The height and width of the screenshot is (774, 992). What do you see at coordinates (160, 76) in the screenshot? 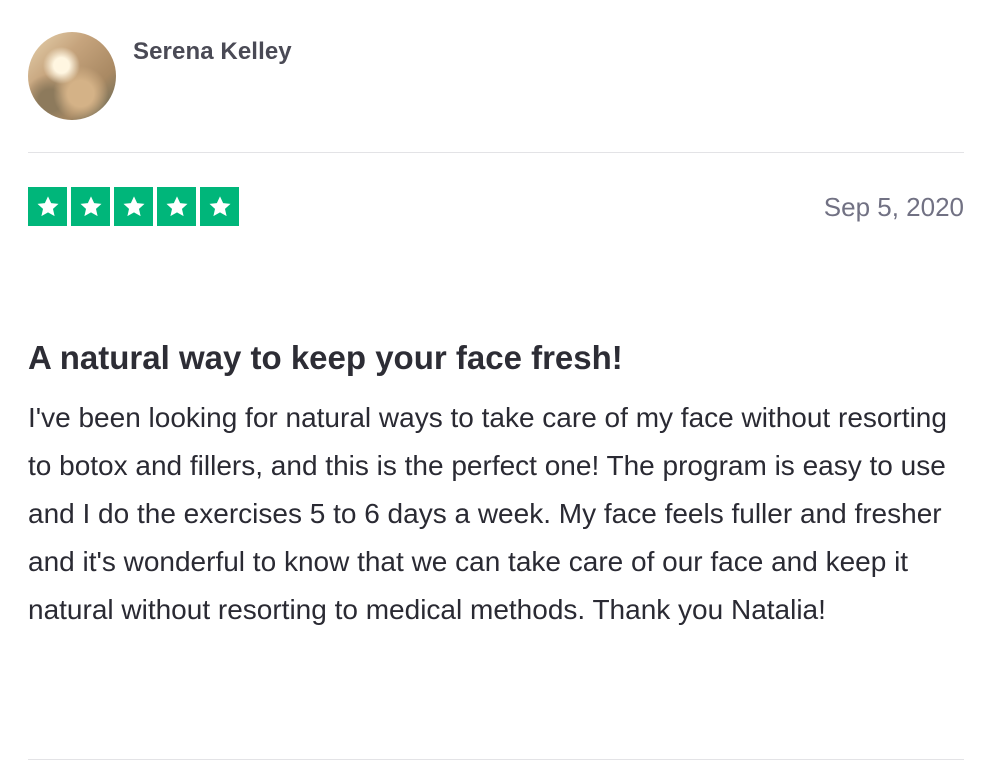
I see `reviewer-header: Serena Kelley` at bounding box center [160, 76].